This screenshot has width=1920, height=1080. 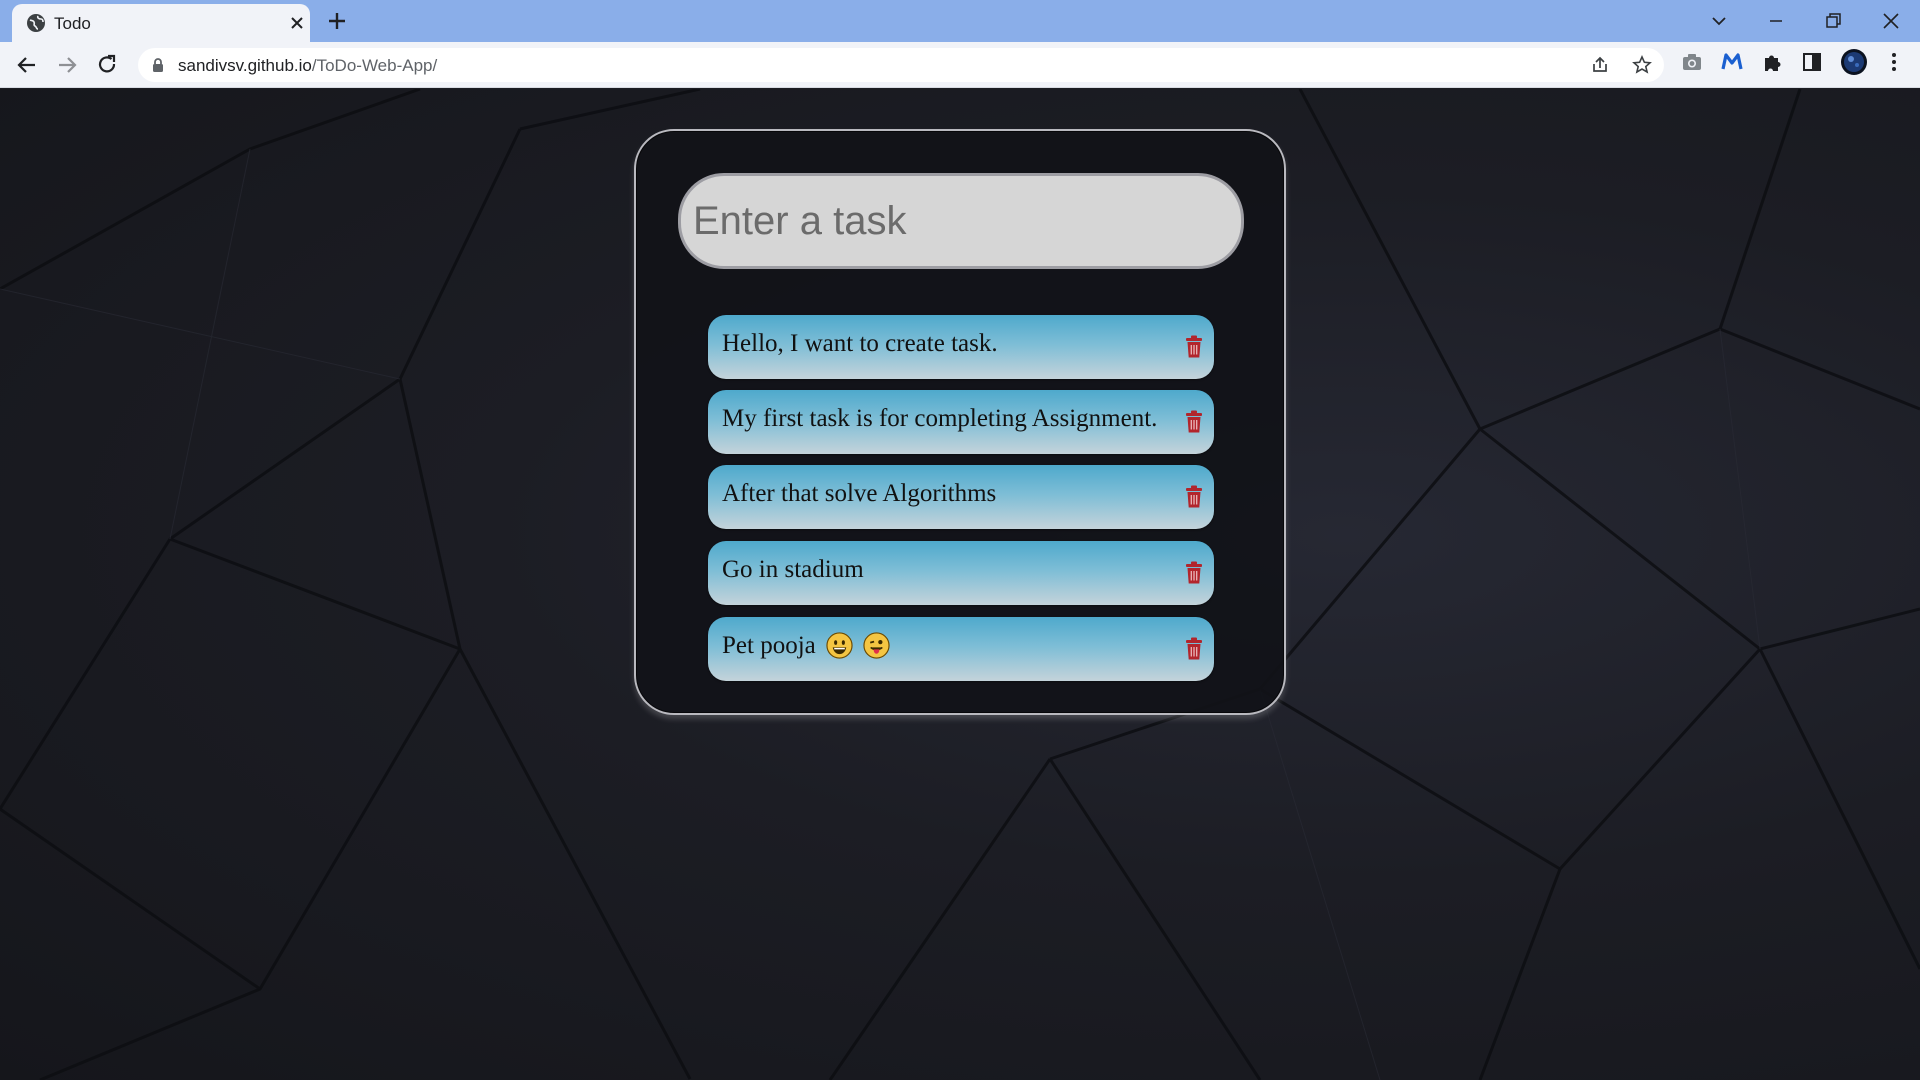 I want to click on tab-title: Todo, so click(x=72, y=23).